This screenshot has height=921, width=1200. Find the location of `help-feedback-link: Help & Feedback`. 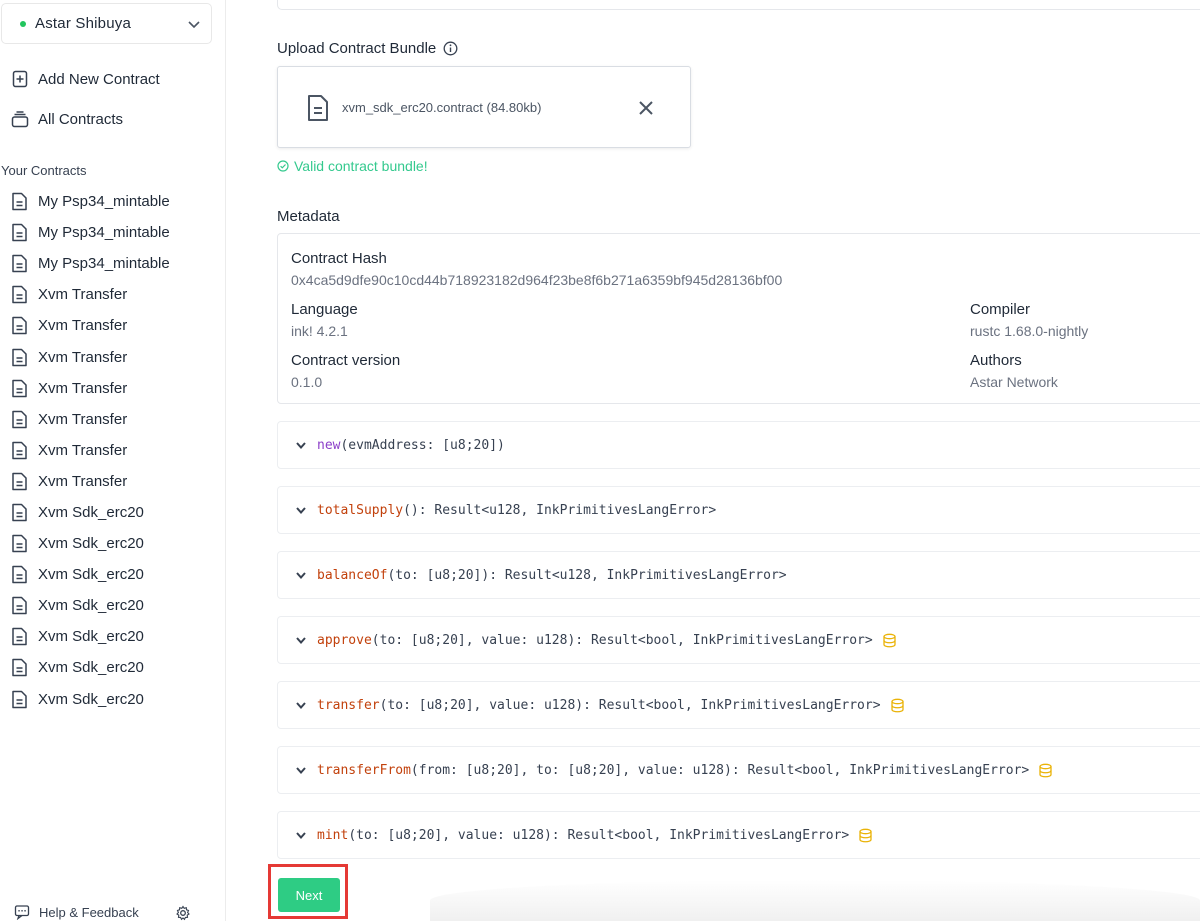

help-feedback-link: Help & Feedback is located at coordinates (76, 912).